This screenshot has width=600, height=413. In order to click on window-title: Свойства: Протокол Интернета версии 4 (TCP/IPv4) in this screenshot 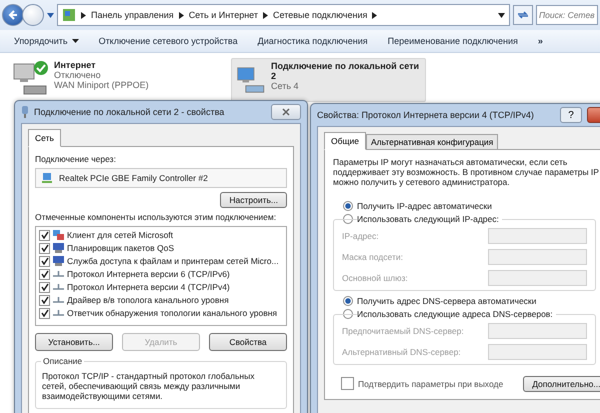, I will do `click(425, 115)`.